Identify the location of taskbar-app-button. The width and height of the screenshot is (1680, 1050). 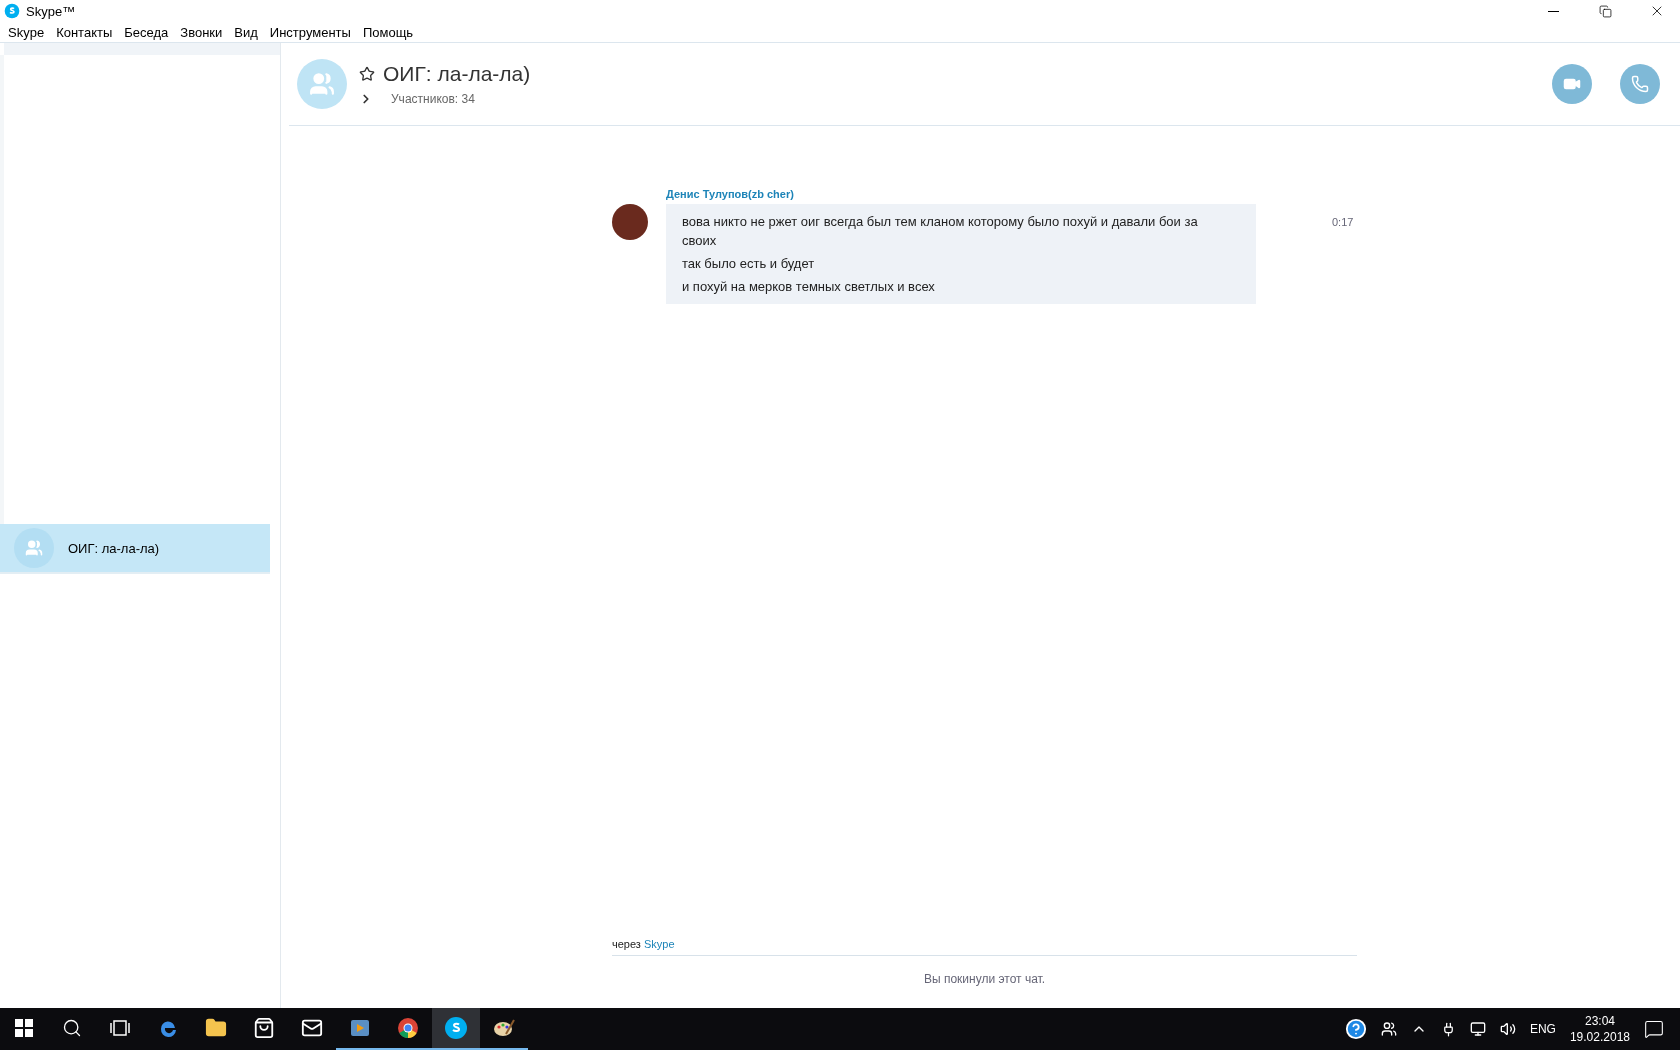
(456, 1029).